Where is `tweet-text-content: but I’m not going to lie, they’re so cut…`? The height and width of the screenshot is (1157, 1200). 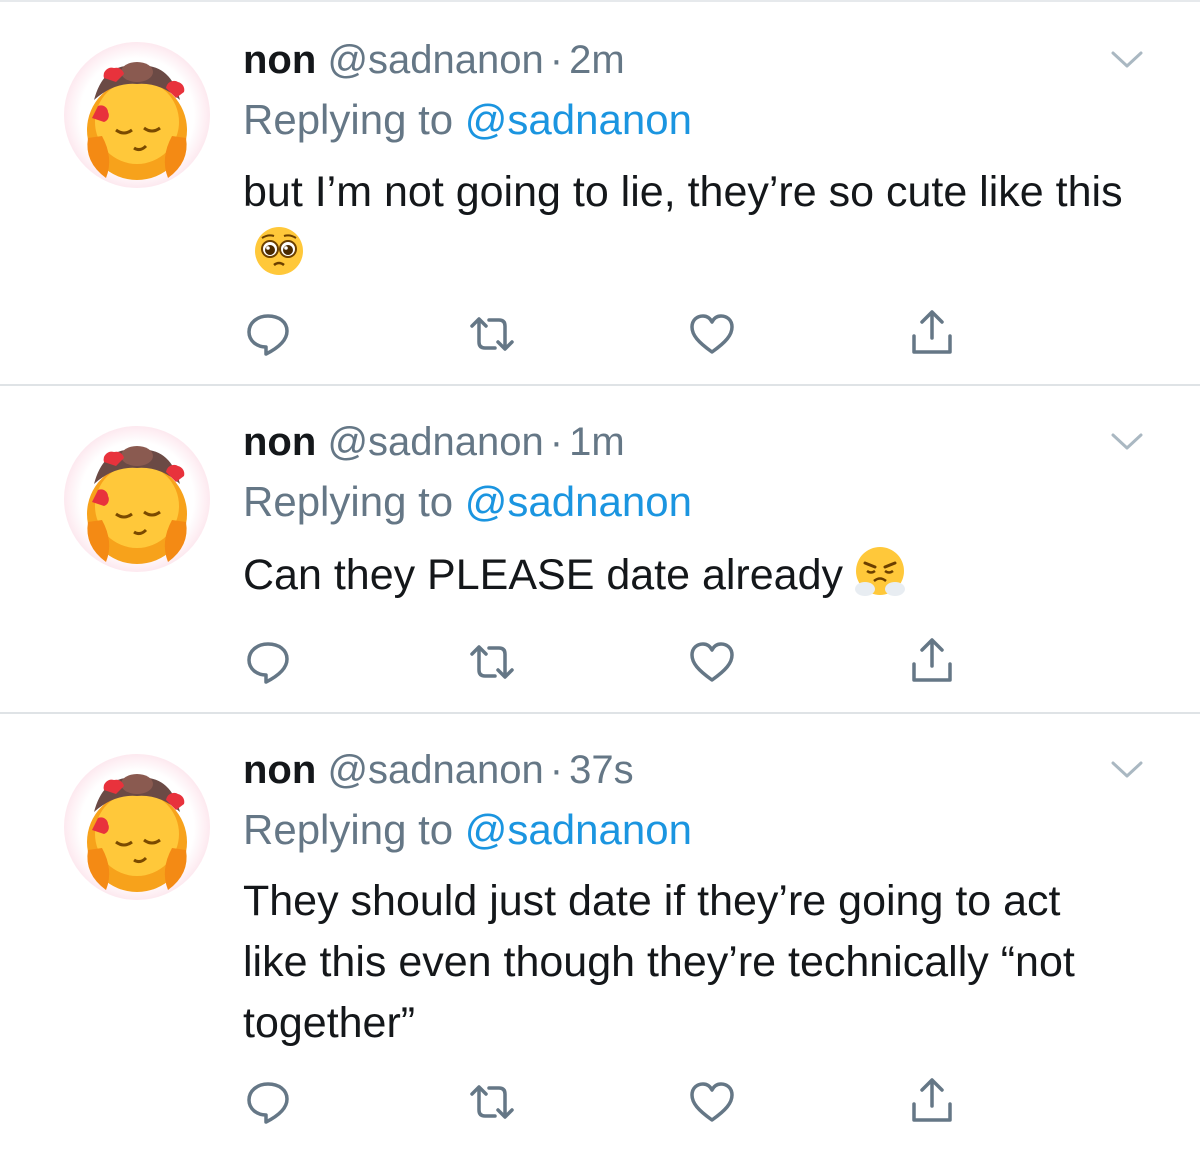
tweet-text-content: but I’m not going to lie, they’re so cut… is located at coordinates (683, 192).